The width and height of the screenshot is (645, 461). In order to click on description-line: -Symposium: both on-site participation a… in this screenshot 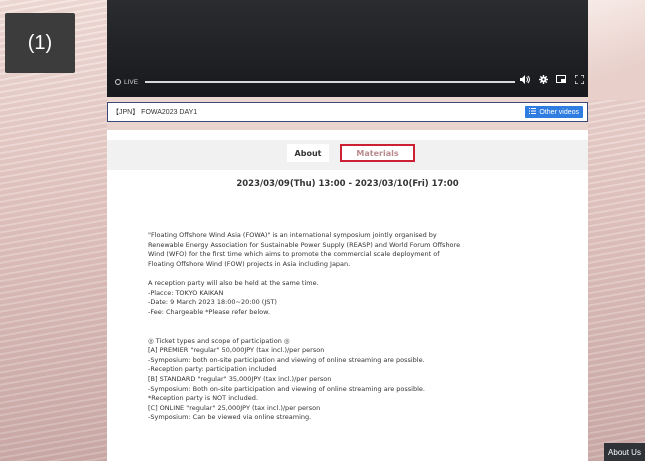, I will do `click(286, 359)`.